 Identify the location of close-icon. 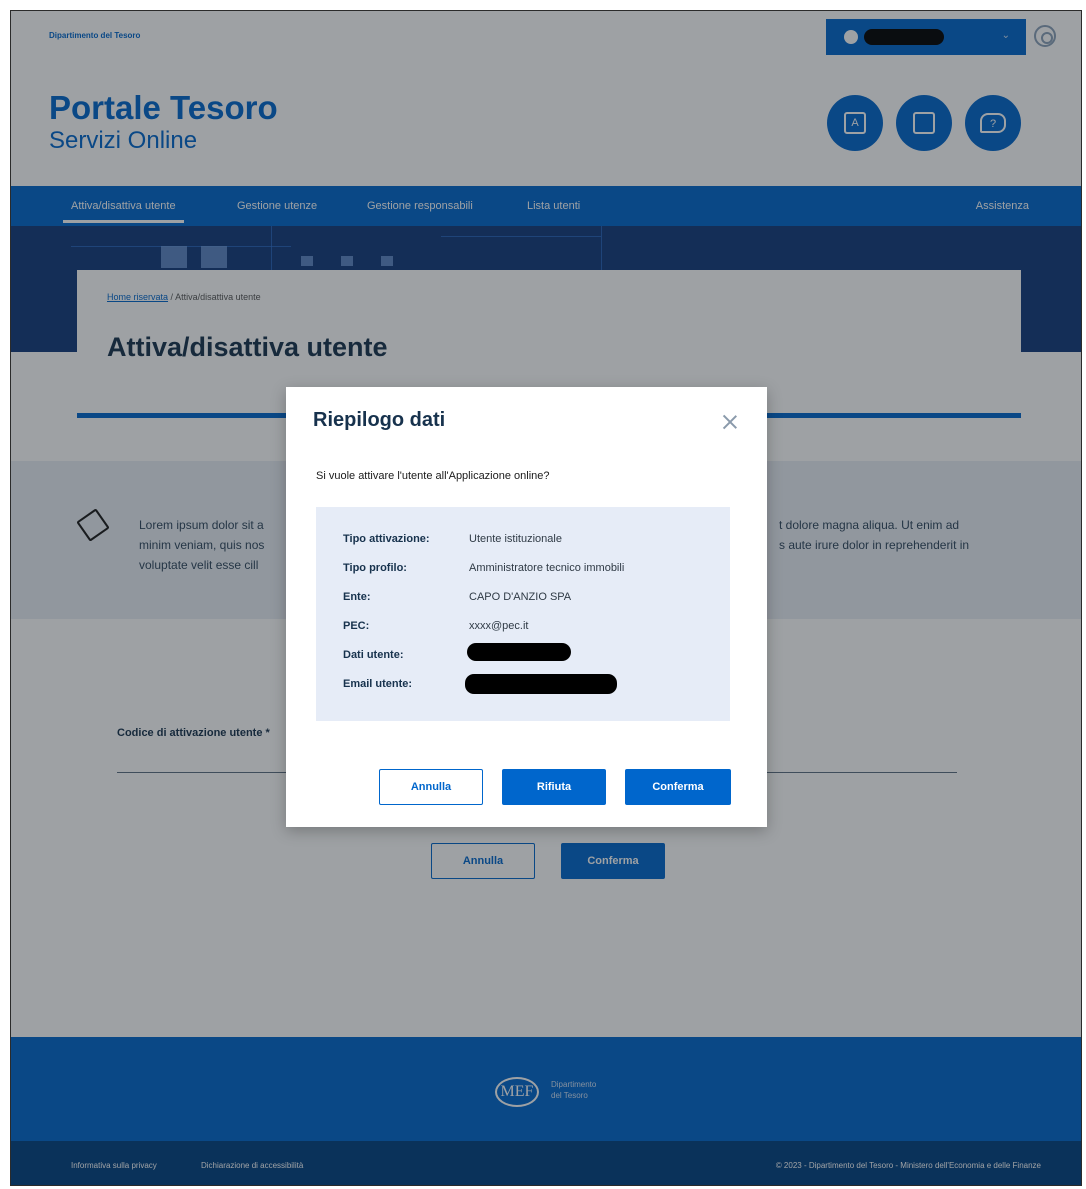
(730, 422).